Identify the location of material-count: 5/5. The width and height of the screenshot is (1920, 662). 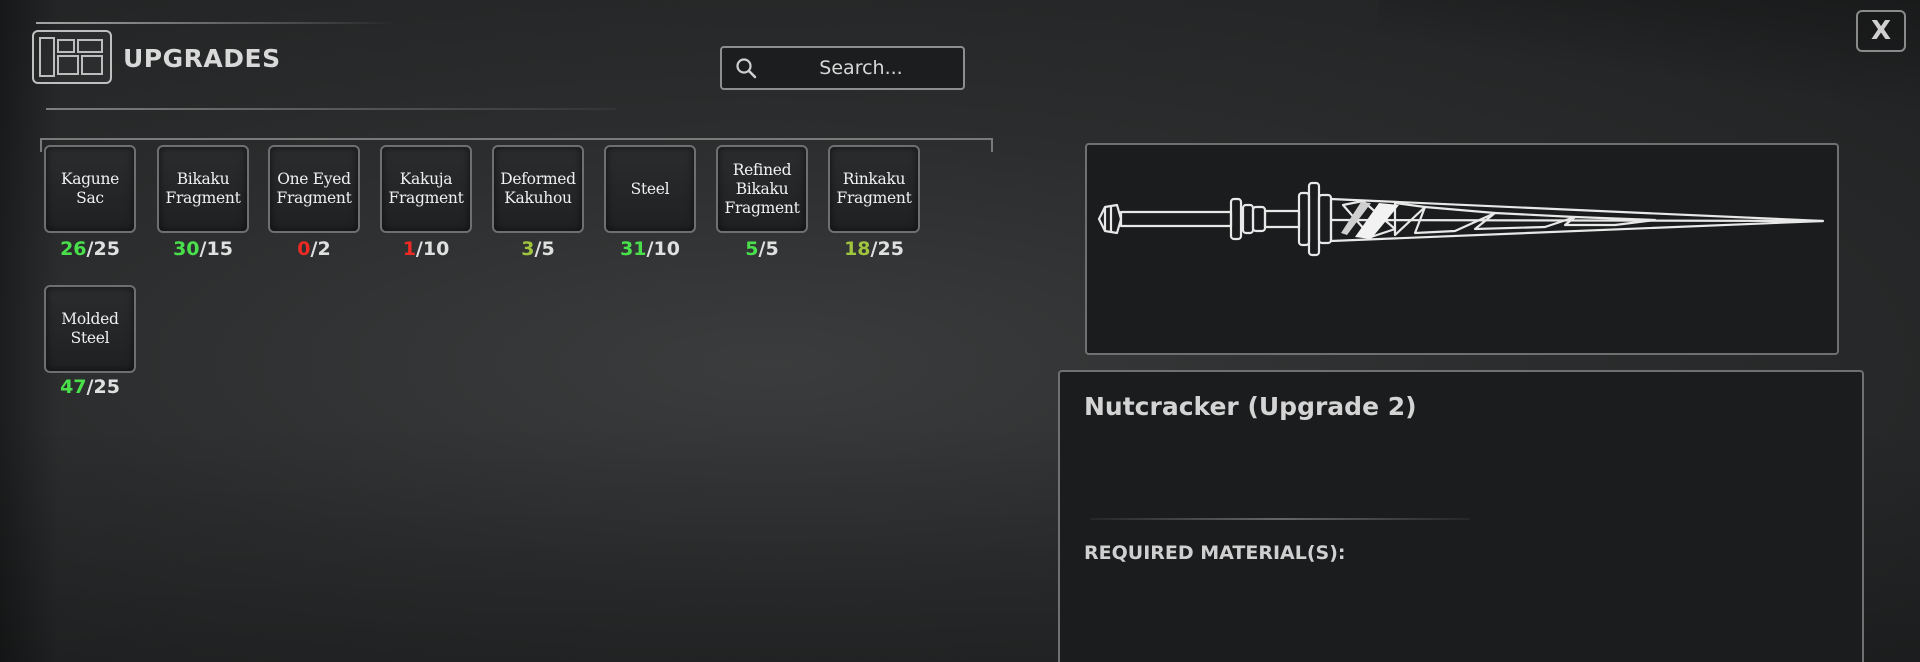
(762, 249).